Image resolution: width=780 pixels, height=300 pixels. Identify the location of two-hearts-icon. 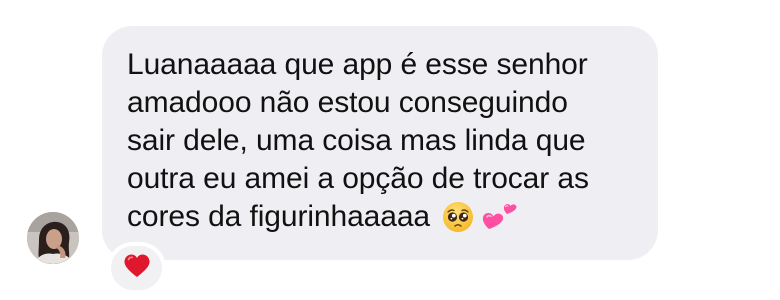
(500, 221).